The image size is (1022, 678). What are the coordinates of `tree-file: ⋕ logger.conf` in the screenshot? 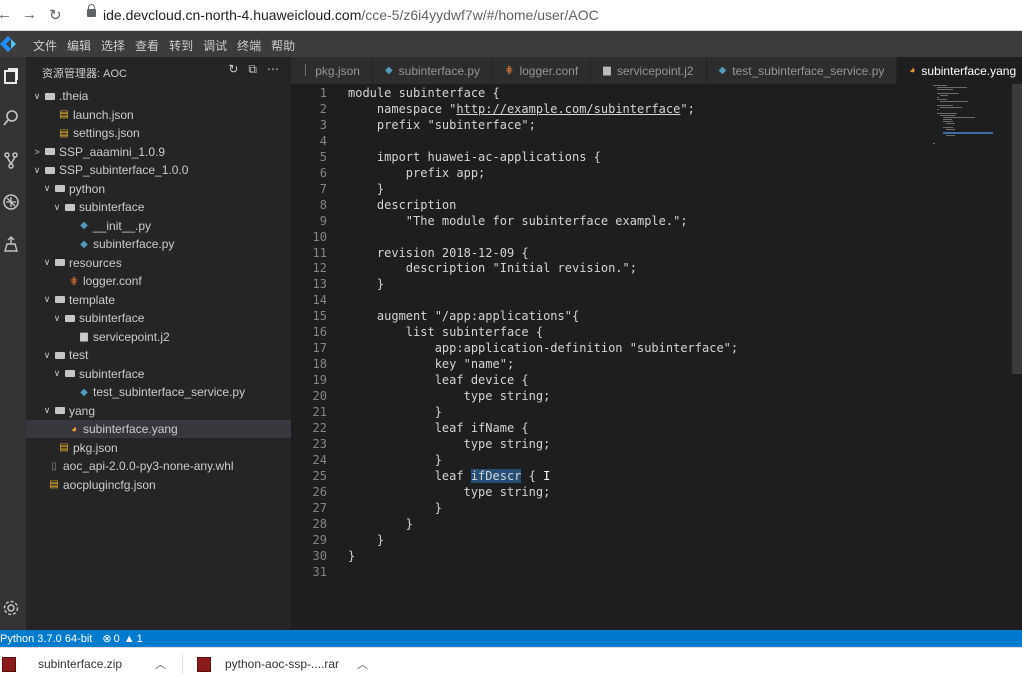 It's located at (158, 281).